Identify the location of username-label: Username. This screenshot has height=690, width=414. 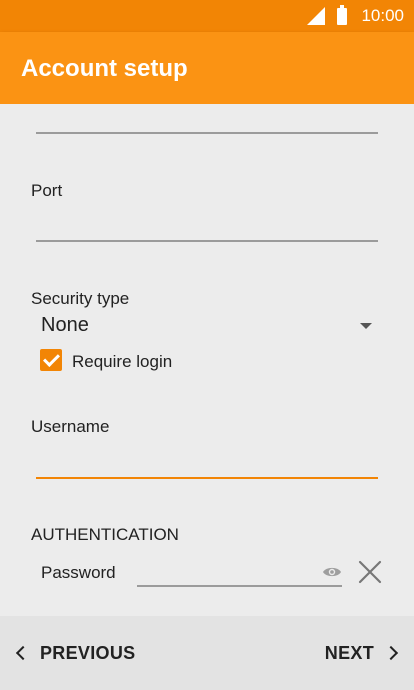
(70, 426).